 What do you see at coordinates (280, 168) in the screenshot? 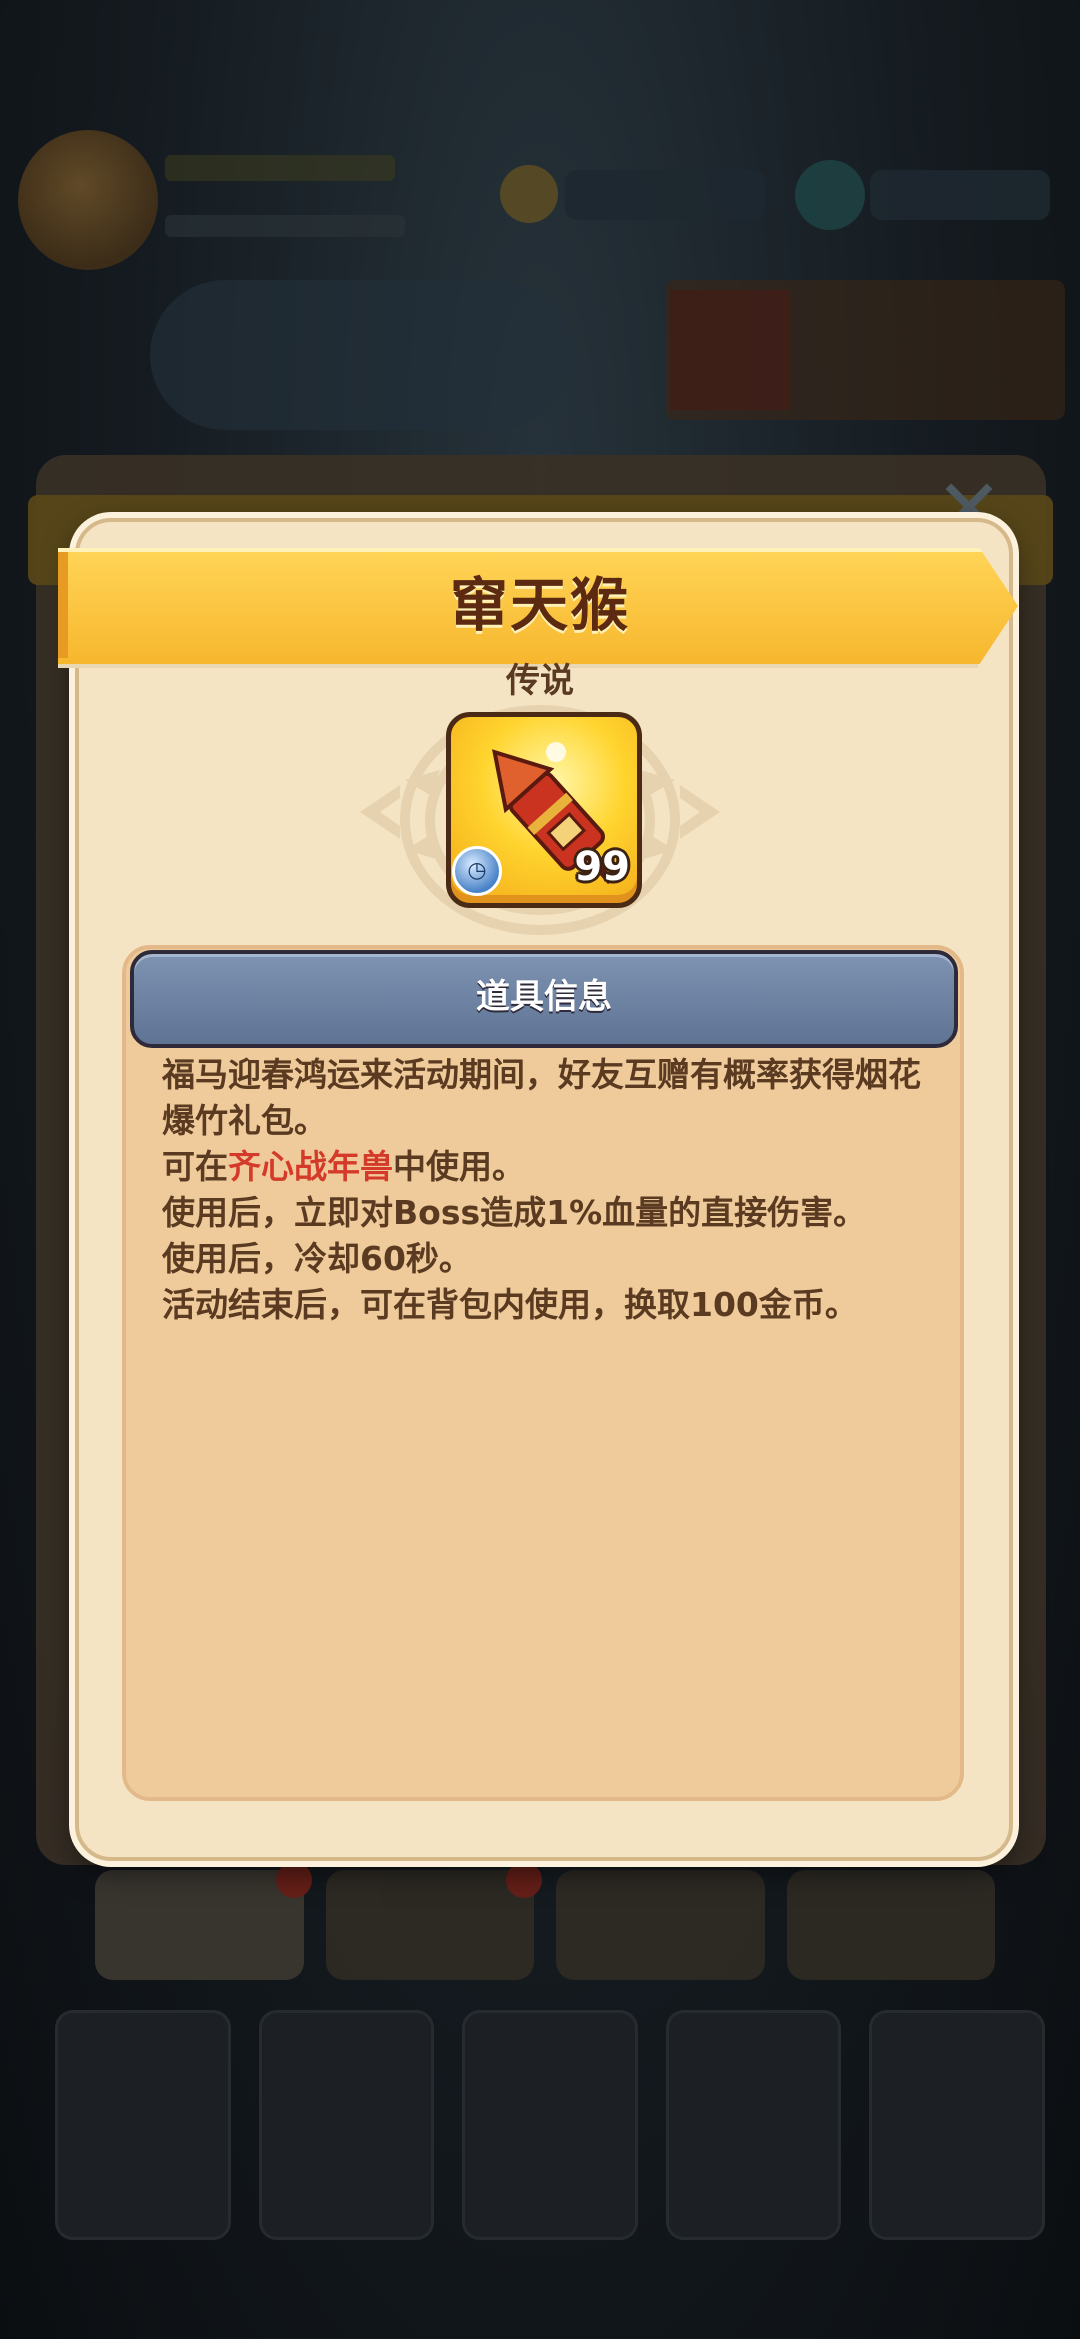
I see `player-level-bar` at bounding box center [280, 168].